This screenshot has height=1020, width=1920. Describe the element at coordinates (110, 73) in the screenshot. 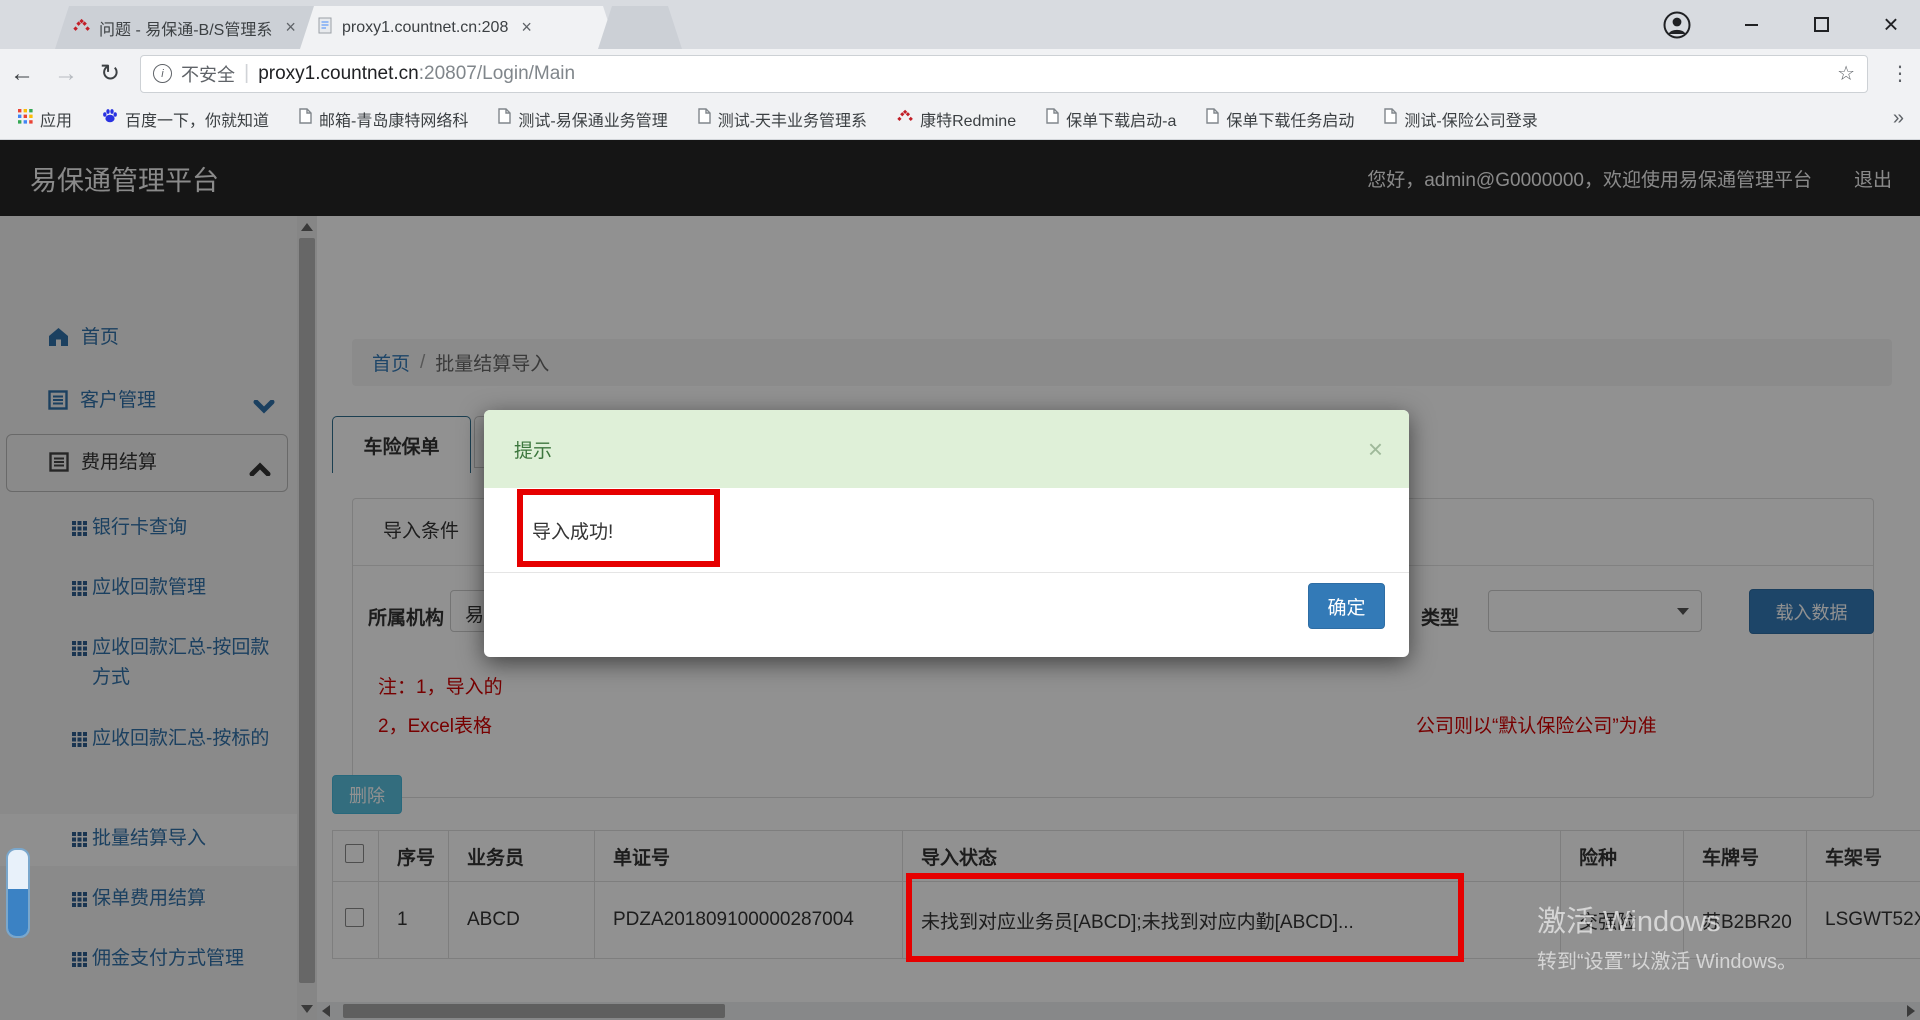

I see `reload-icon: ↻` at that location.